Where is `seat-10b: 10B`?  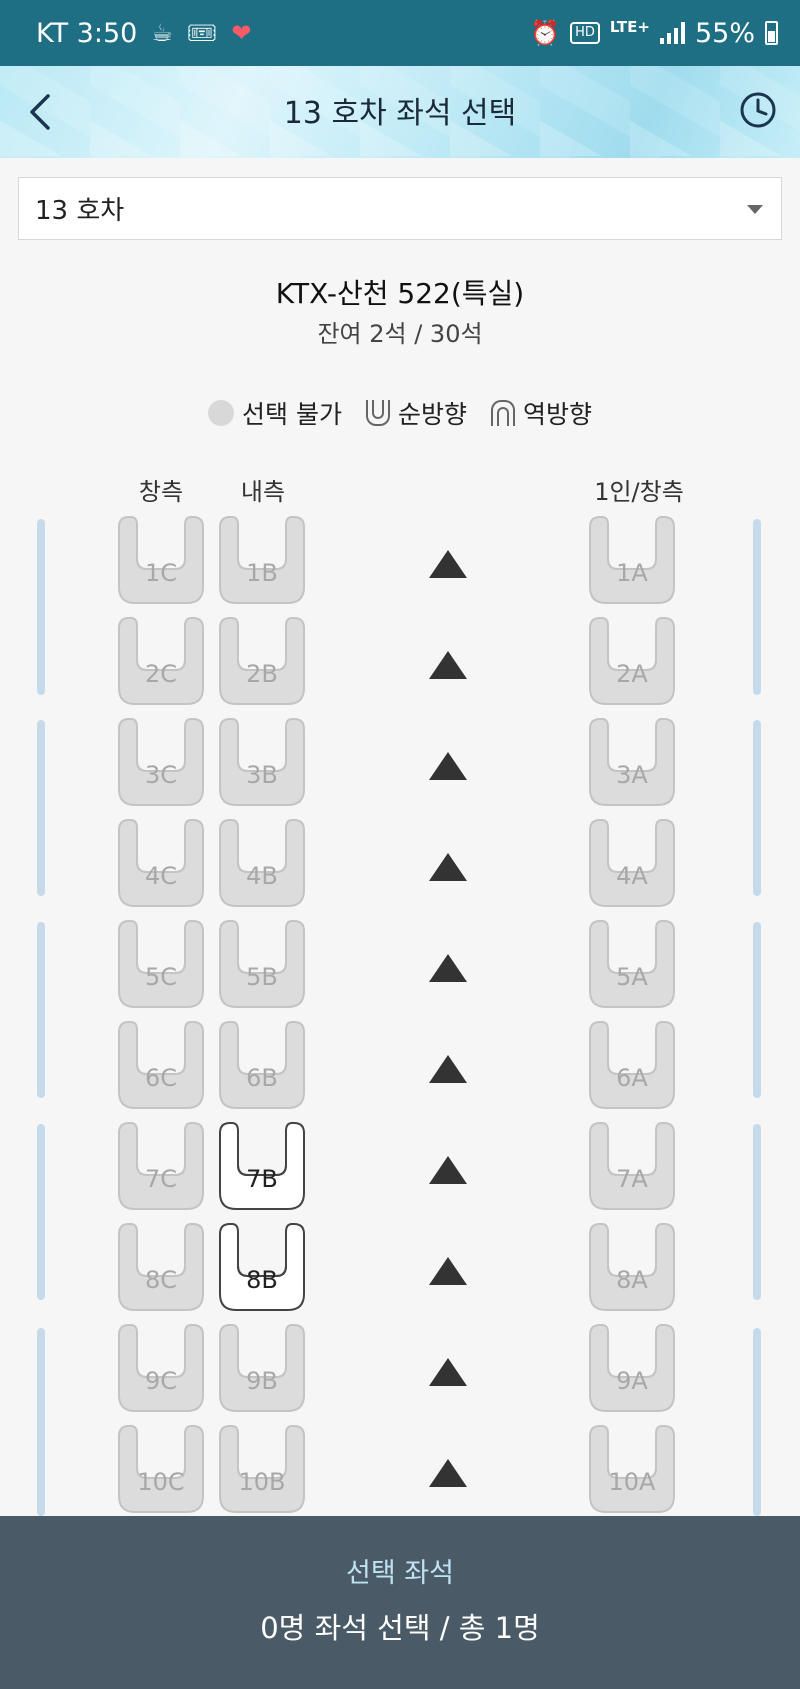
seat-10b: 10B is located at coordinates (262, 1469).